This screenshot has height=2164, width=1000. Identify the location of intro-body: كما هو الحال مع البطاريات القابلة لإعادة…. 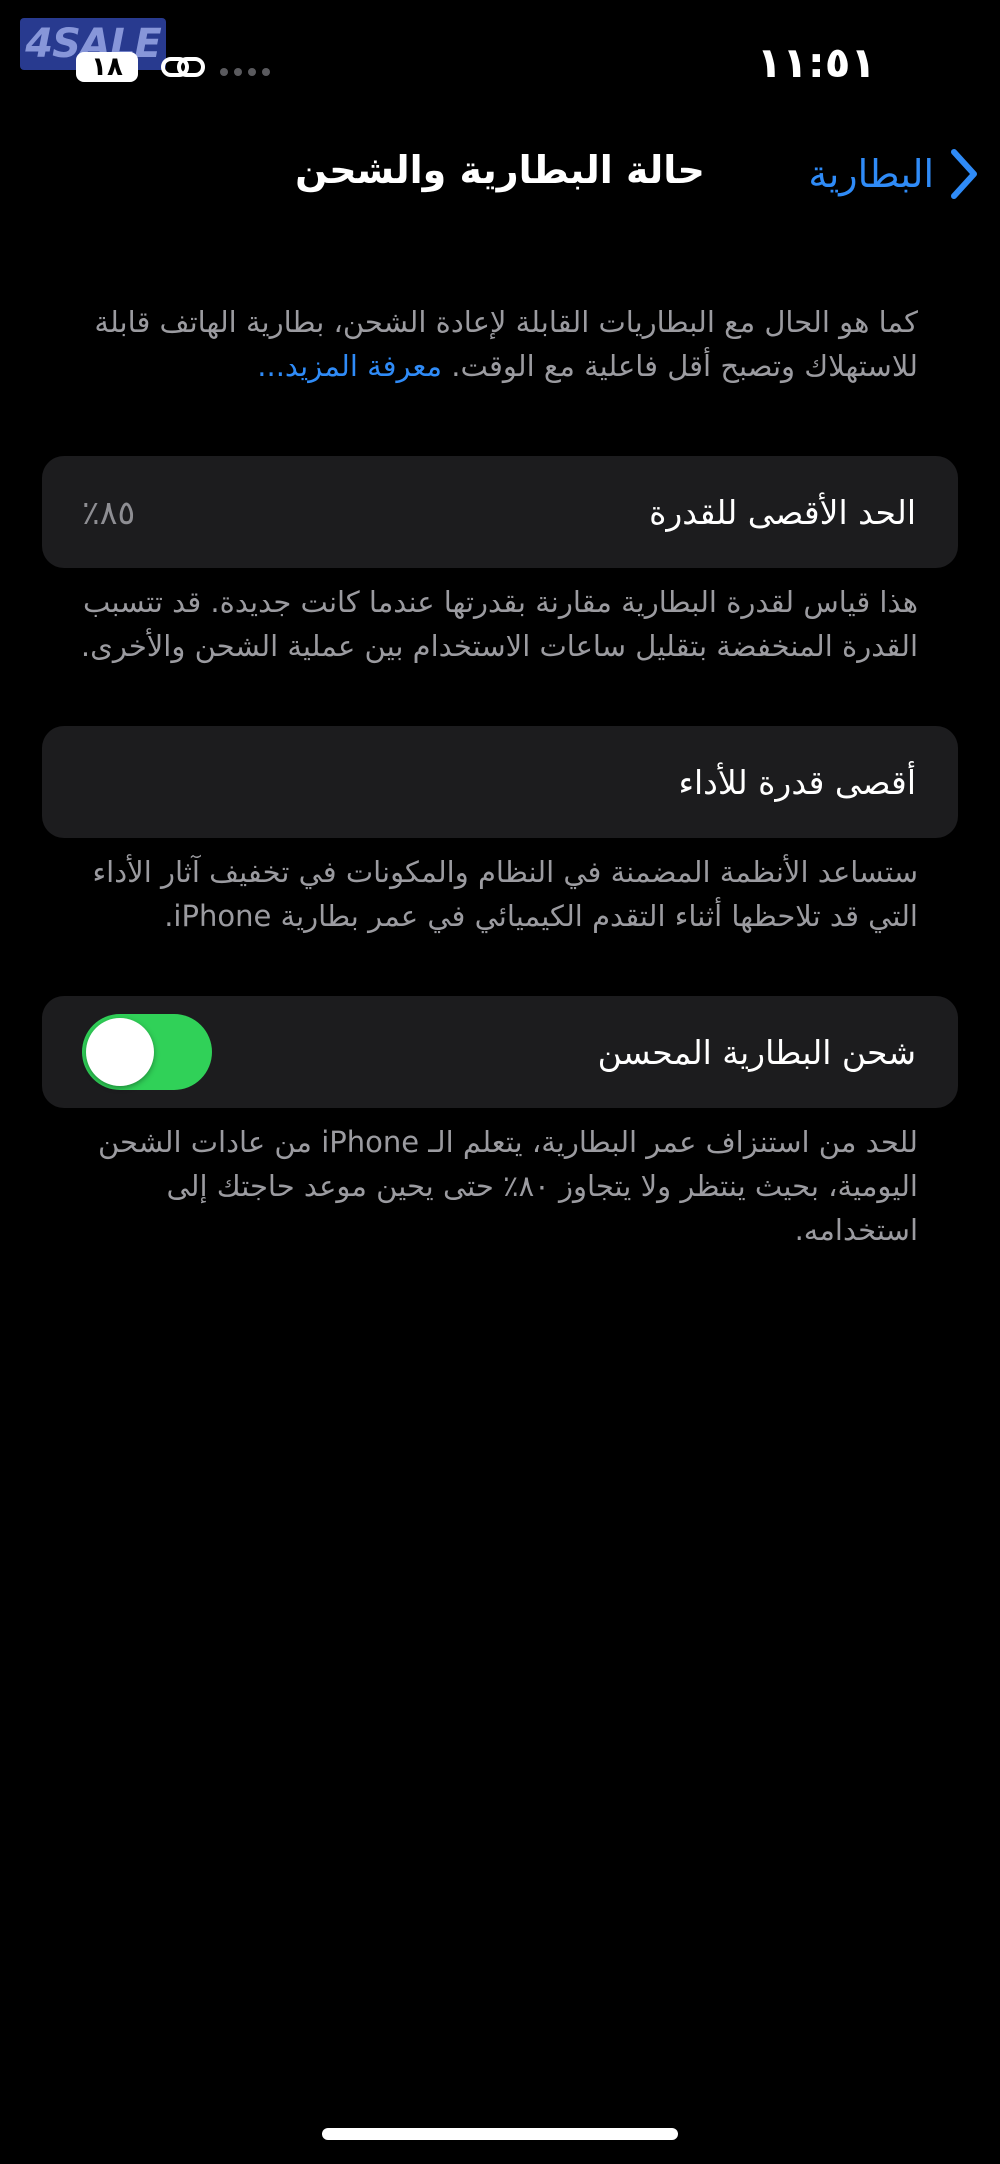
(506, 344).